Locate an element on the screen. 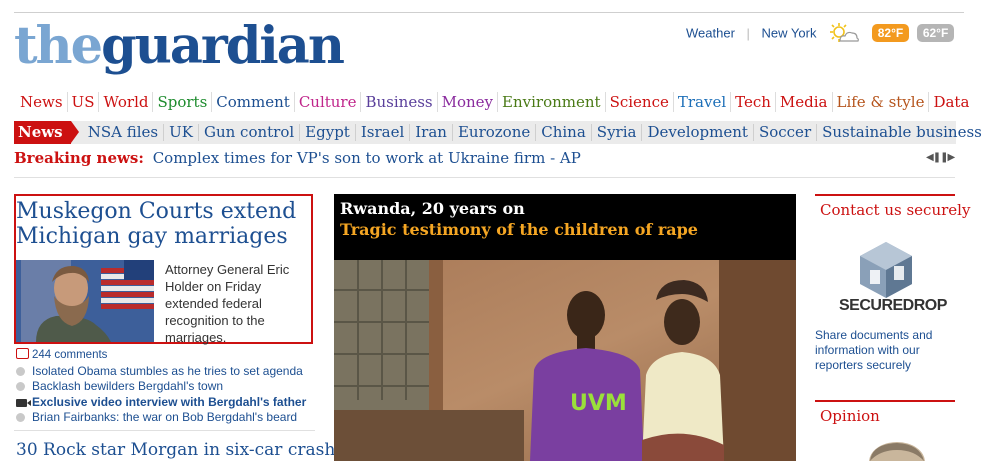 This screenshot has width=989, height=465. comment-icon is located at coordinates (22, 353).